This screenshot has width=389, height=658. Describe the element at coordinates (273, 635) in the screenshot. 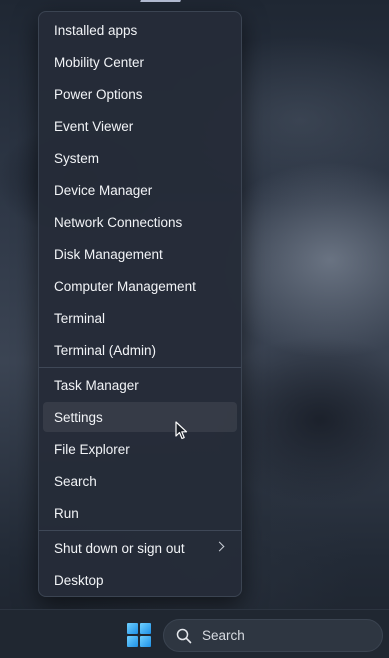

I see `taskbar-search-box: Search` at that location.